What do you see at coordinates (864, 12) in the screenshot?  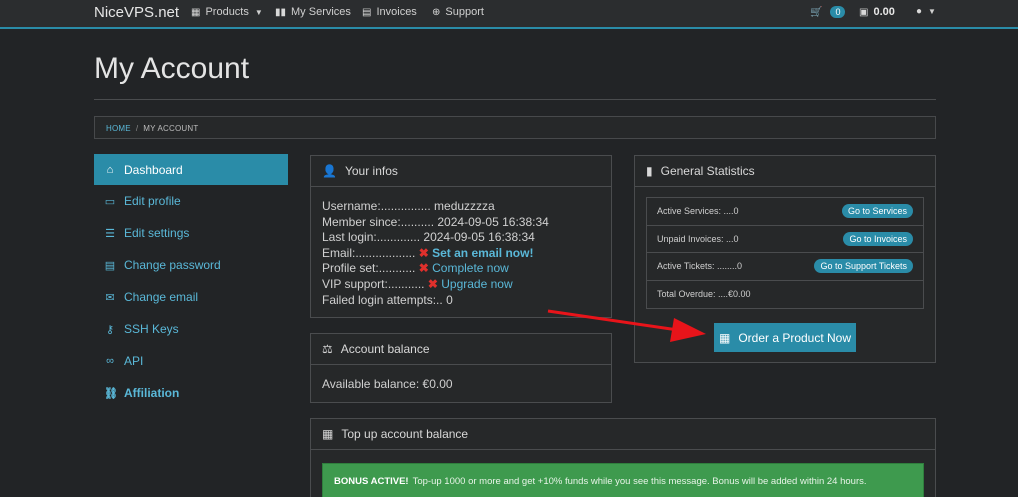 I see `wallet-icon: ▣` at bounding box center [864, 12].